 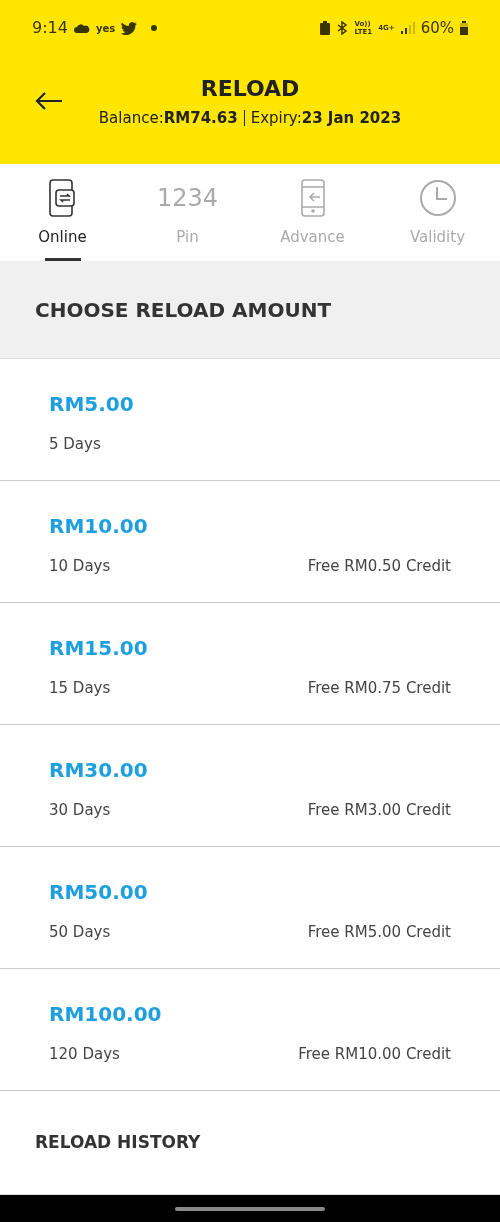 What do you see at coordinates (75, 444) in the screenshot?
I see `days-label: 5 Days` at bounding box center [75, 444].